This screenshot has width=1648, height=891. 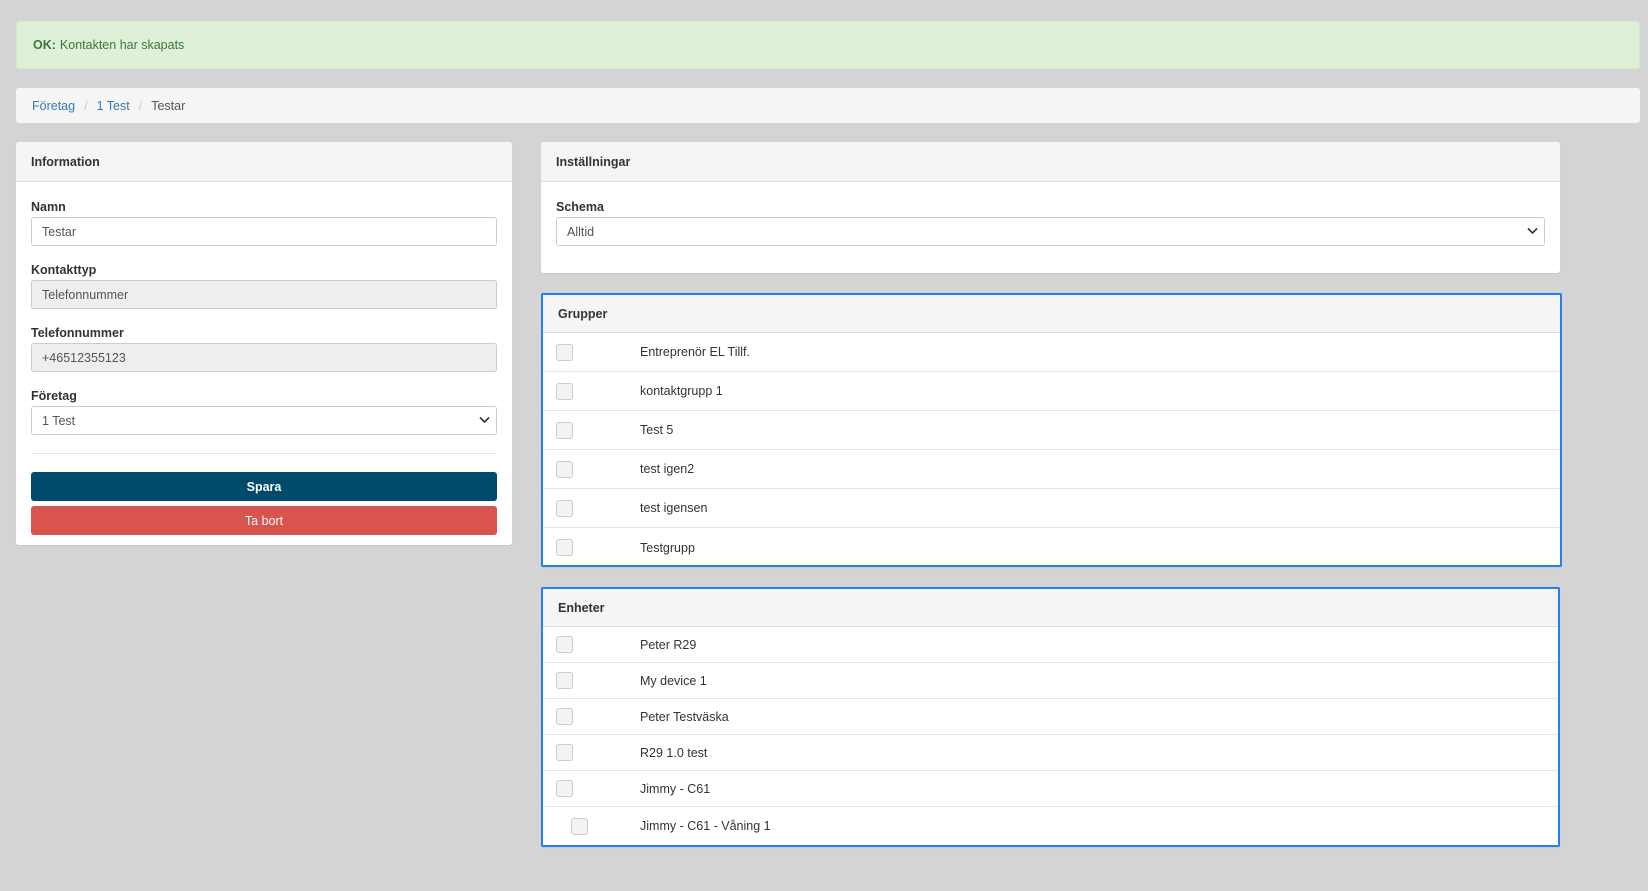 I want to click on unit-label: Jimmy - C61, so click(x=675, y=788).